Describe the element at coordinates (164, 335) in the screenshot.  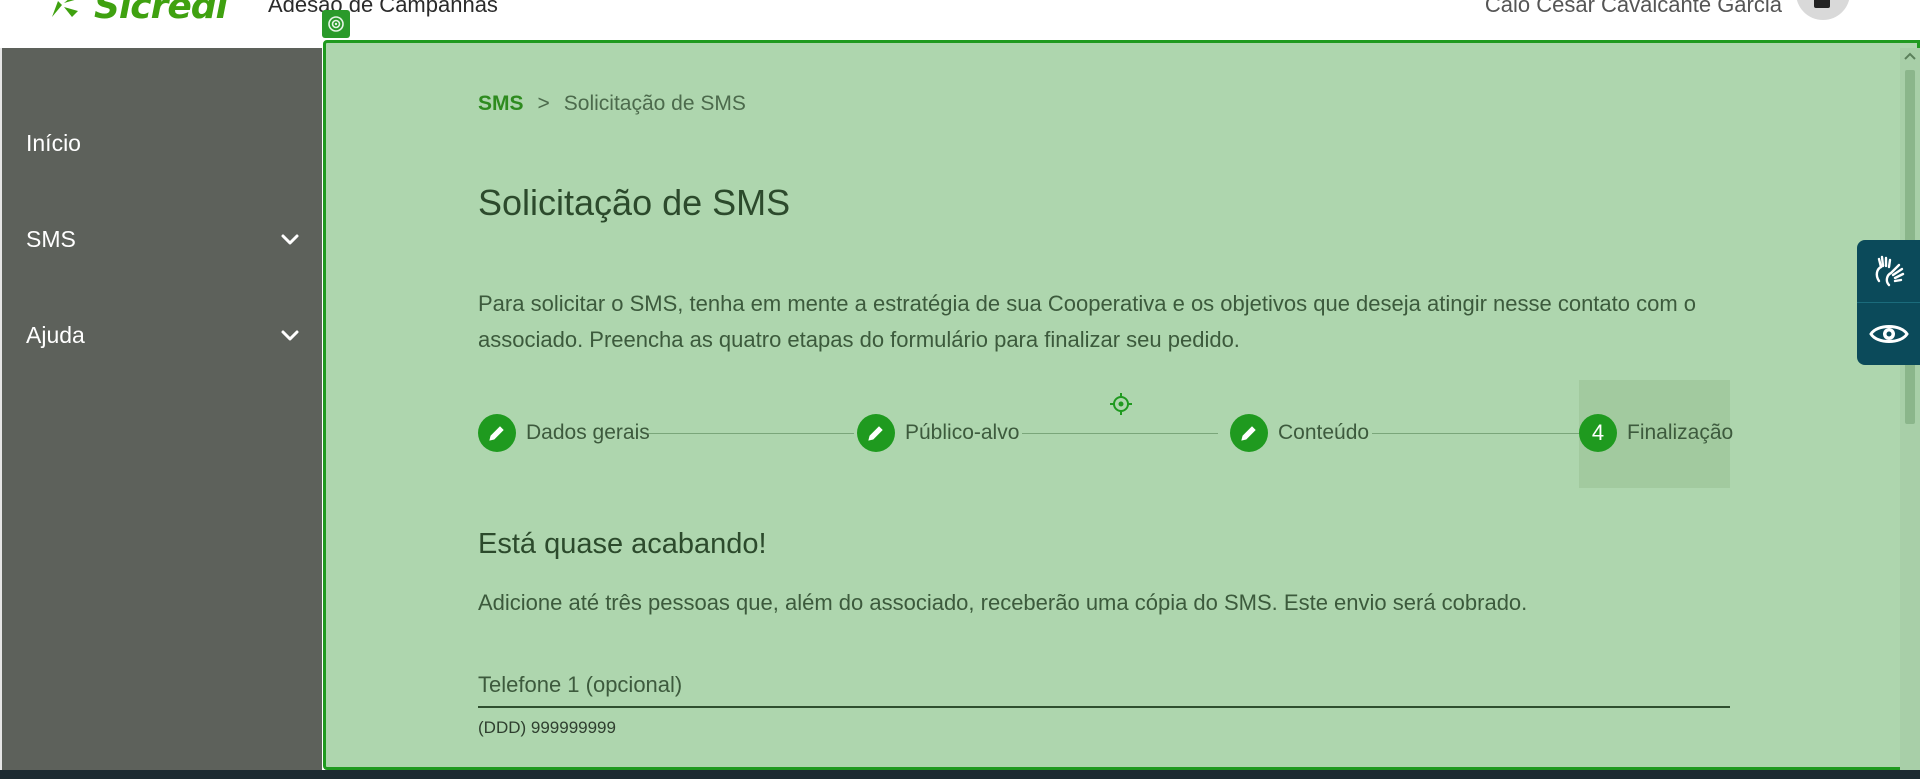
I see `sidebar-item-ajuda: Ajuda` at that location.